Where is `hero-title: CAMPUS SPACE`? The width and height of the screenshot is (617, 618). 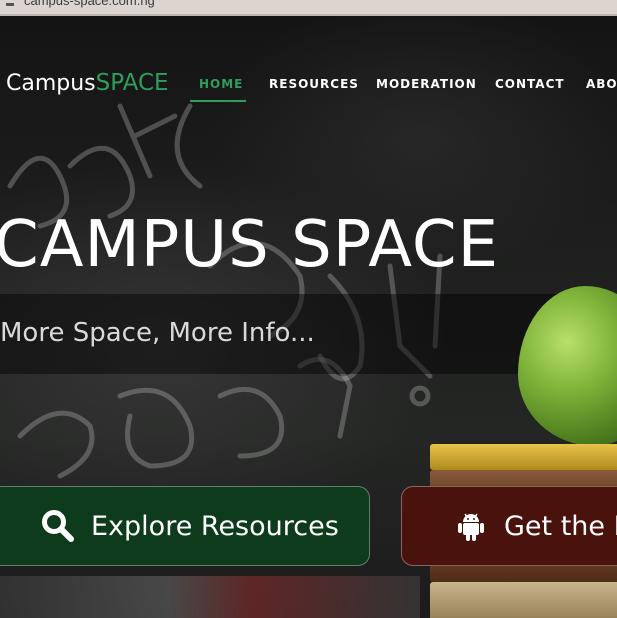
hero-title: CAMPUS SPACE is located at coordinates (249, 245).